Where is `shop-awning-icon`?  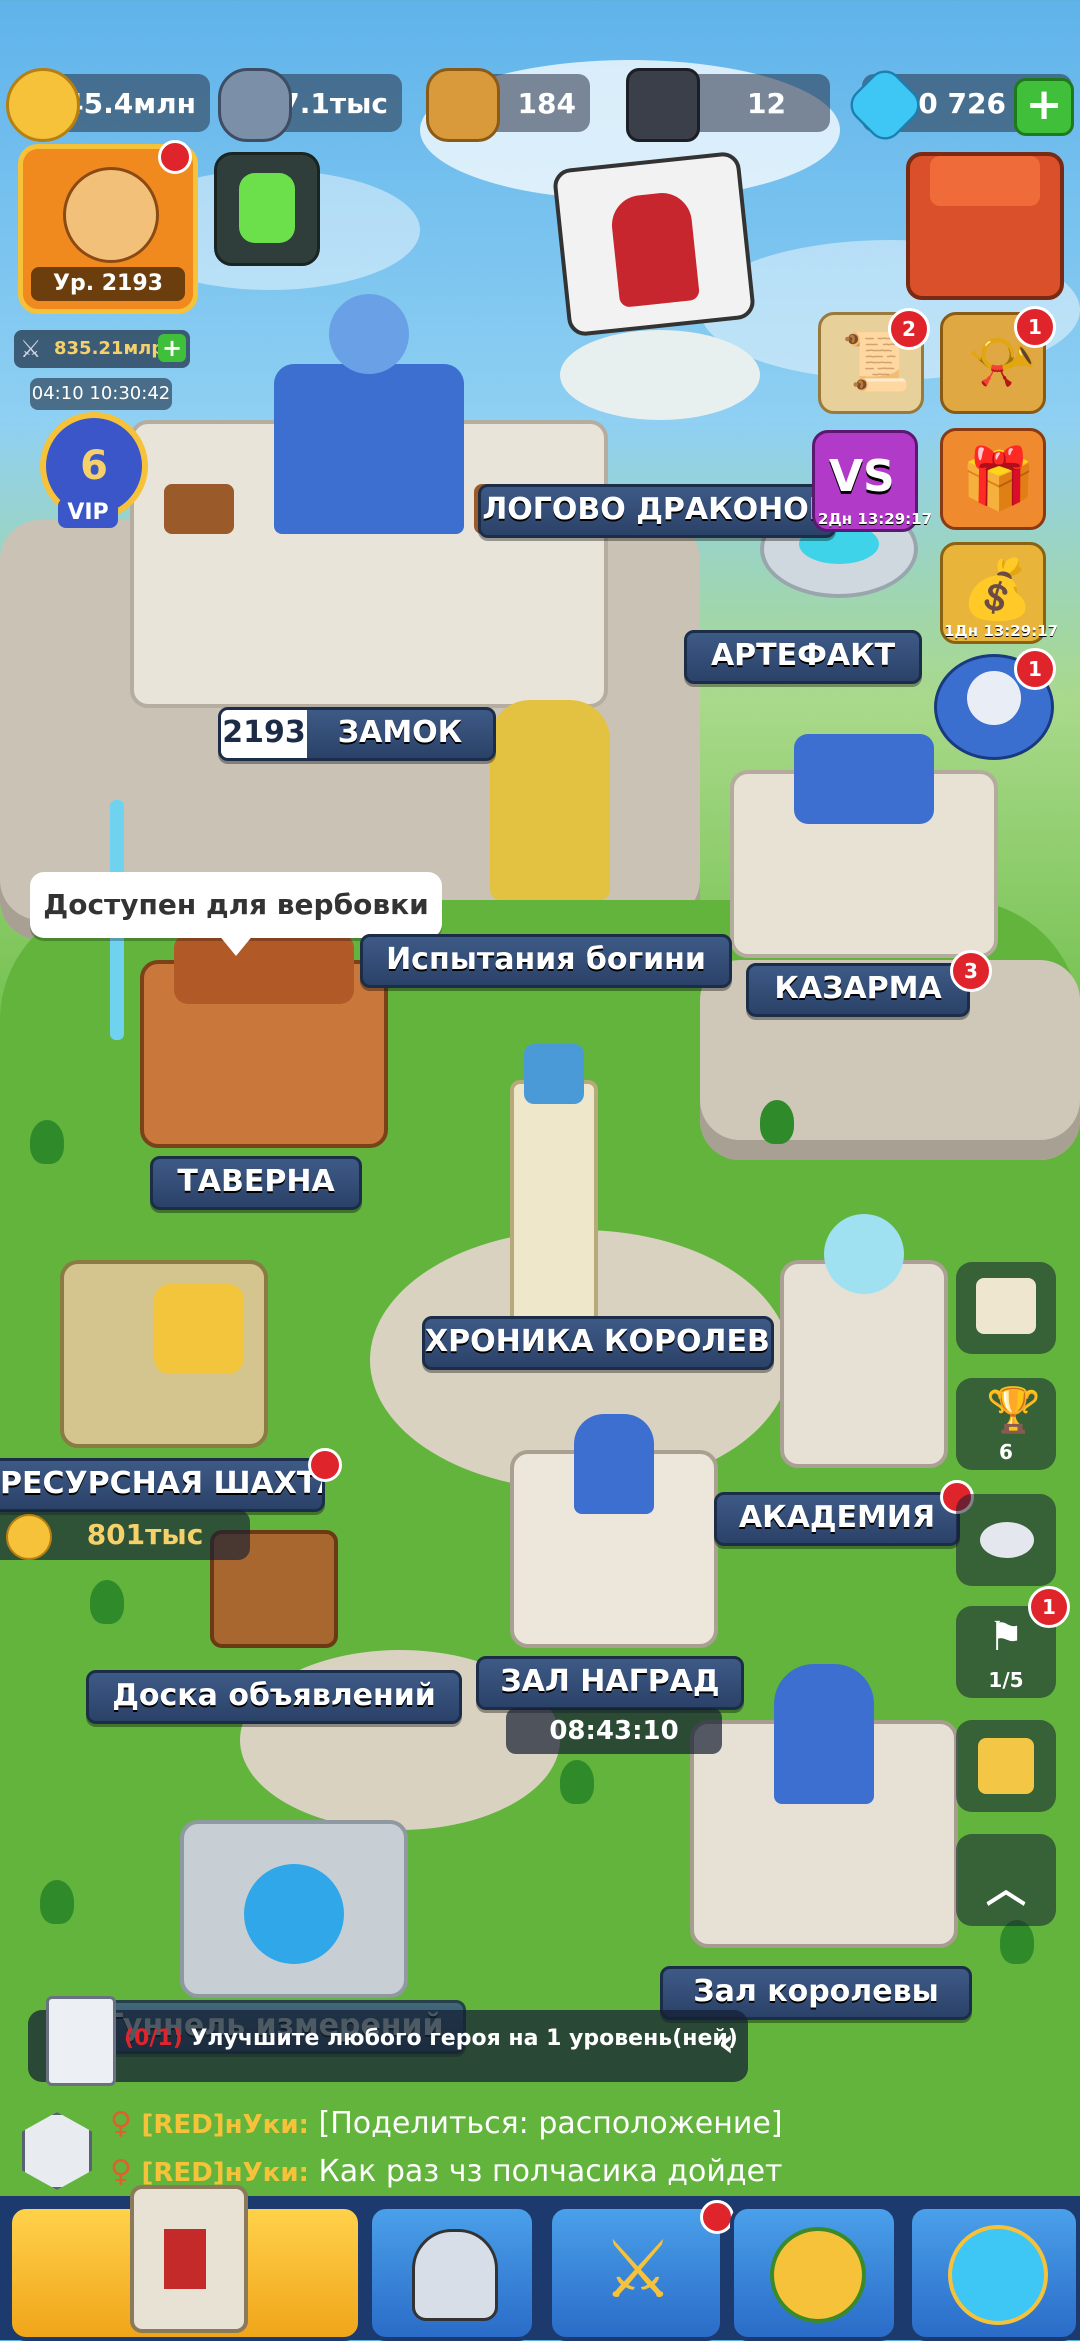
shop-awning-icon is located at coordinates (985, 181).